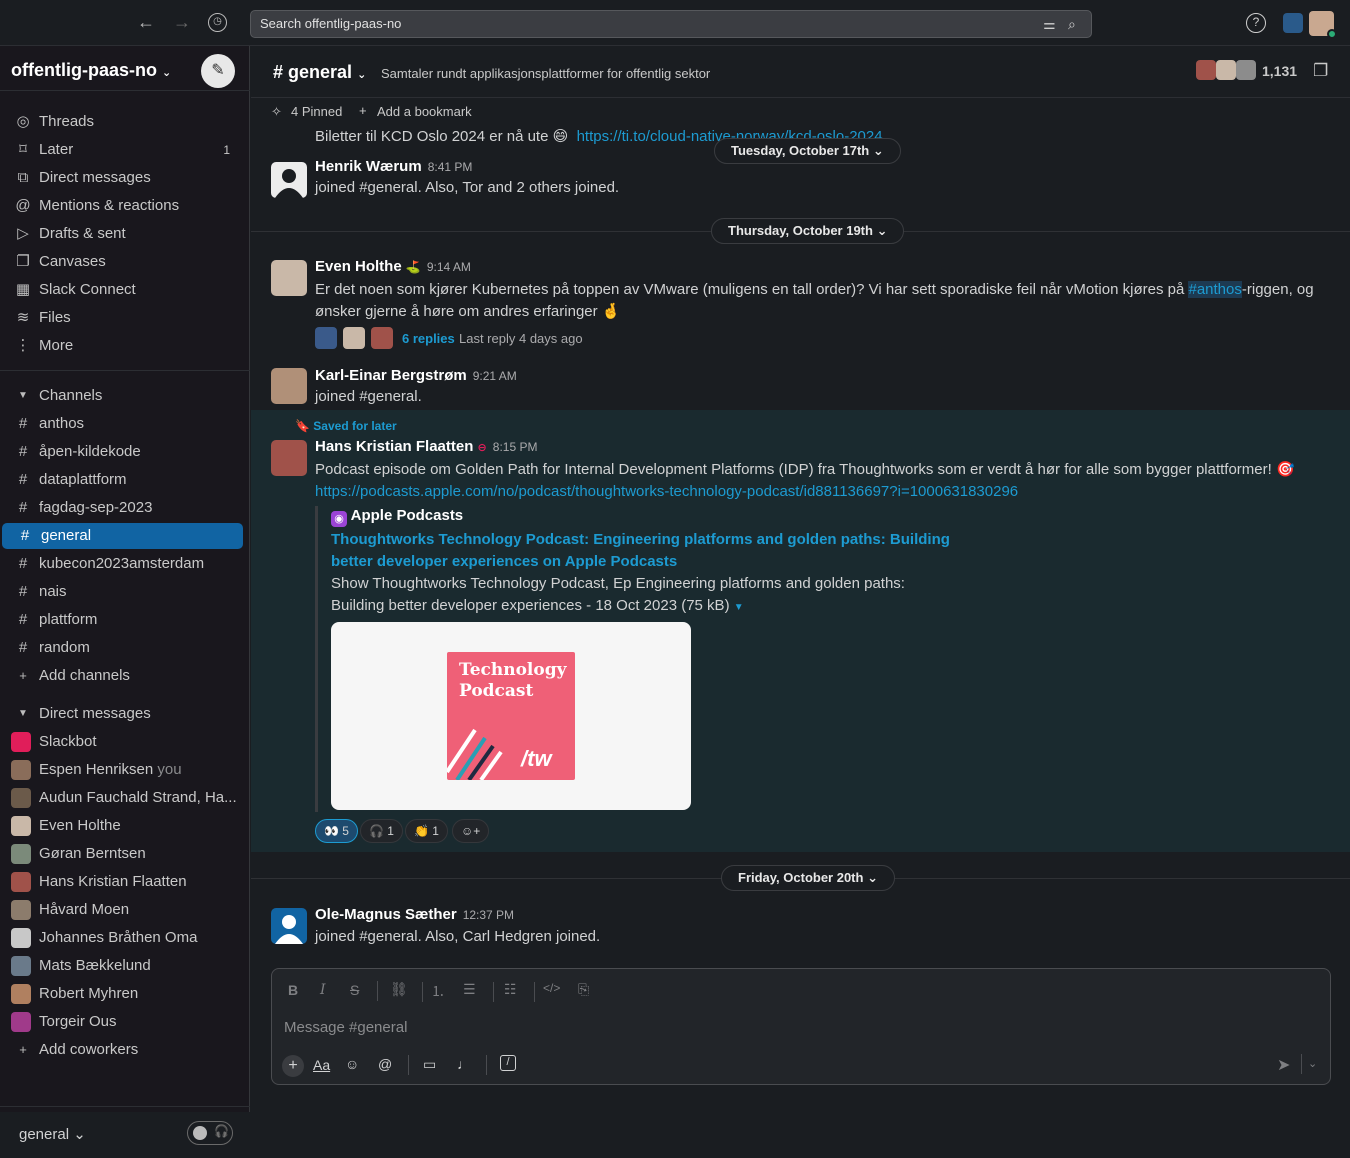  What do you see at coordinates (739, 607) in the screenshot?
I see `caret-down-icon: ▼` at bounding box center [739, 607].